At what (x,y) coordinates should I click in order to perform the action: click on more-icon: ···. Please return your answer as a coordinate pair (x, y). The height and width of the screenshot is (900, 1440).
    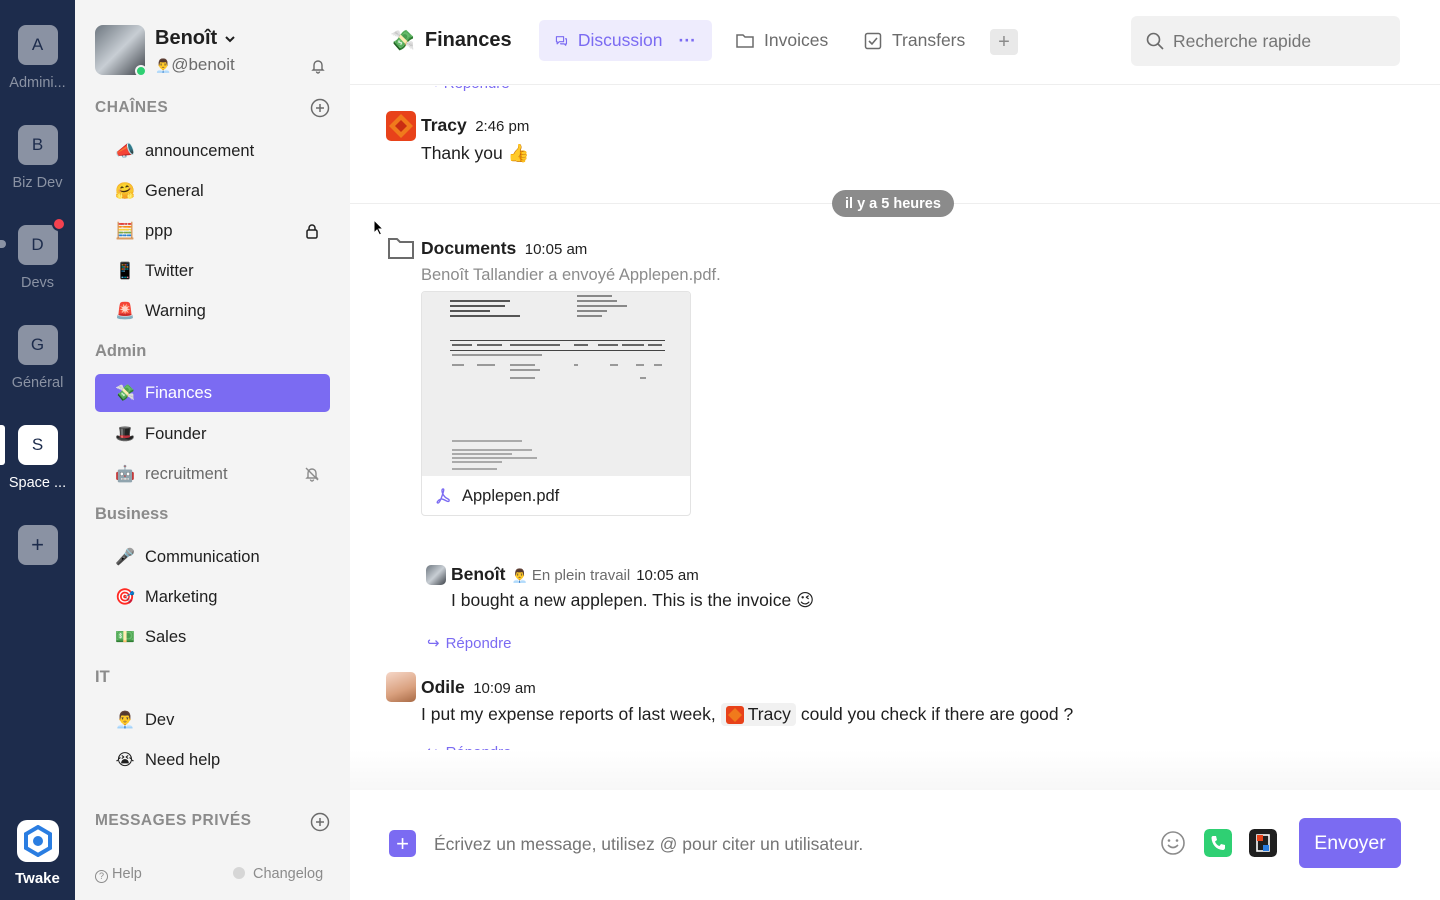
    Looking at the image, I should click on (687, 40).